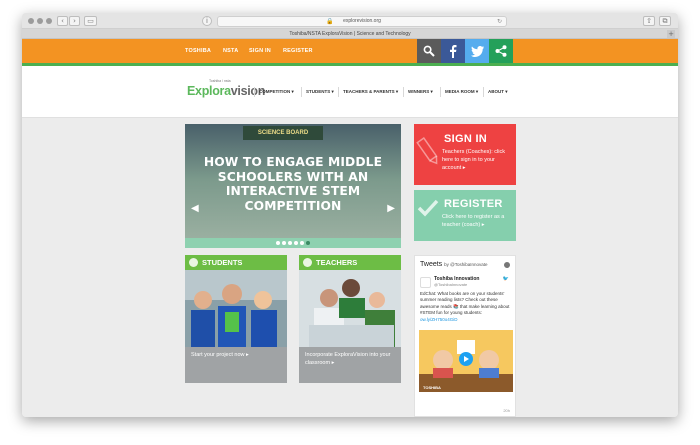 Image resolution: width=700 pixels, height=445 pixels. Describe the element at coordinates (431, 264) in the screenshot. I see `tweets-title: Tweets` at that location.